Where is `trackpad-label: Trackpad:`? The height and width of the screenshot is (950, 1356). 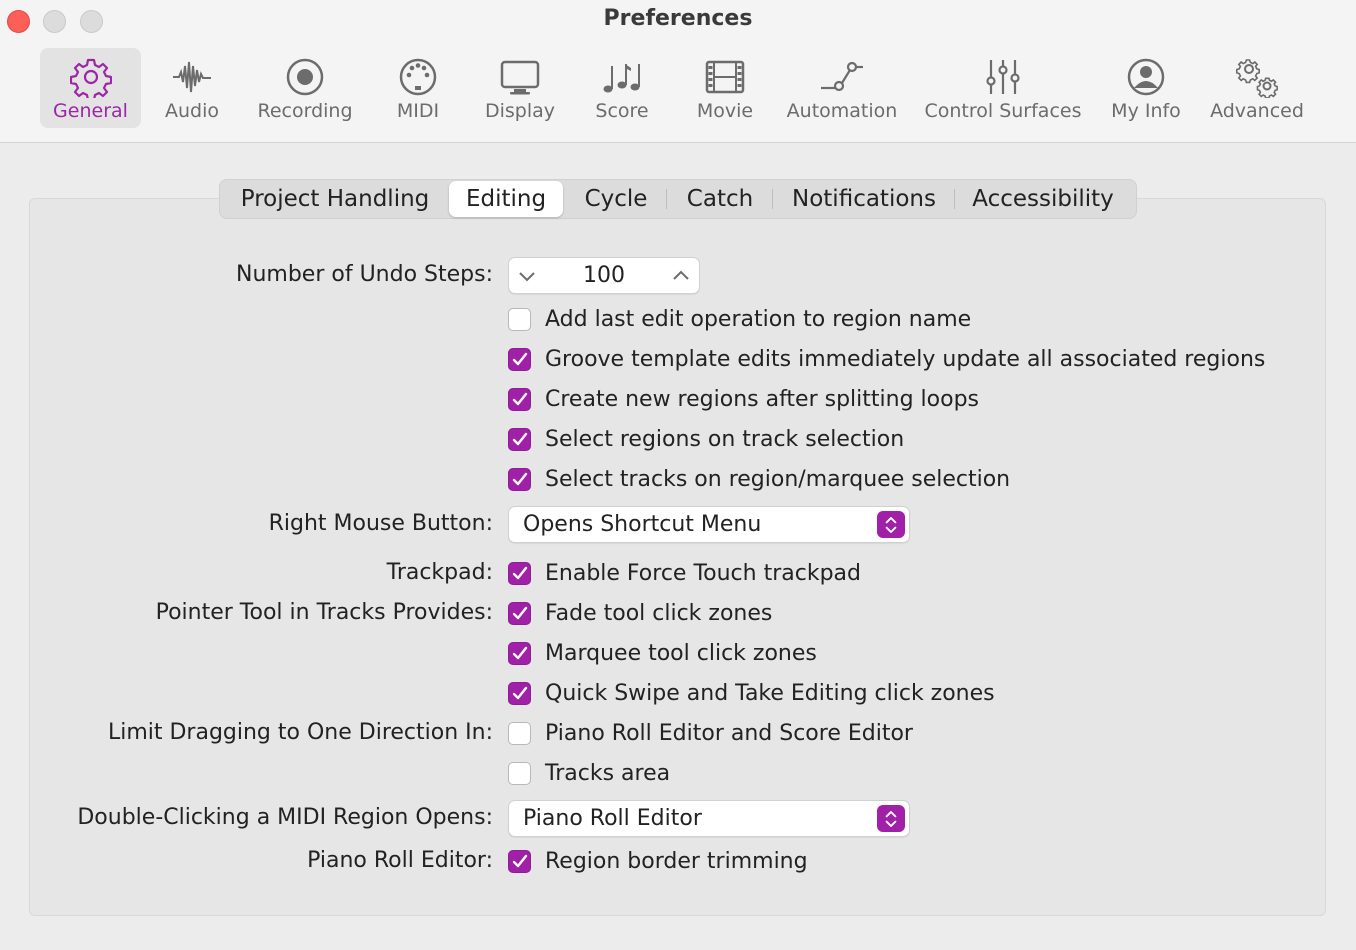 trackpad-label: Trackpad: is located at coordinates (439, 572).